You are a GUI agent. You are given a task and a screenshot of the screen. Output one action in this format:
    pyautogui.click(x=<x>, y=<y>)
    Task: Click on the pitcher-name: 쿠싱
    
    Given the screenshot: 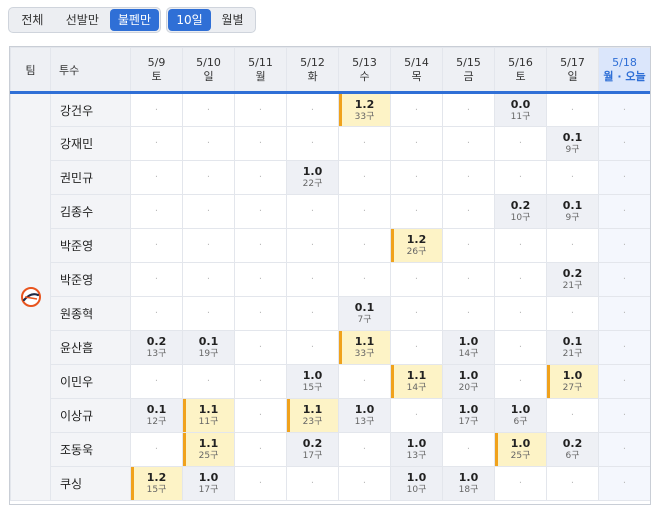 What is the action you would take?
    pyautogui.click(x=90, y=483)
    